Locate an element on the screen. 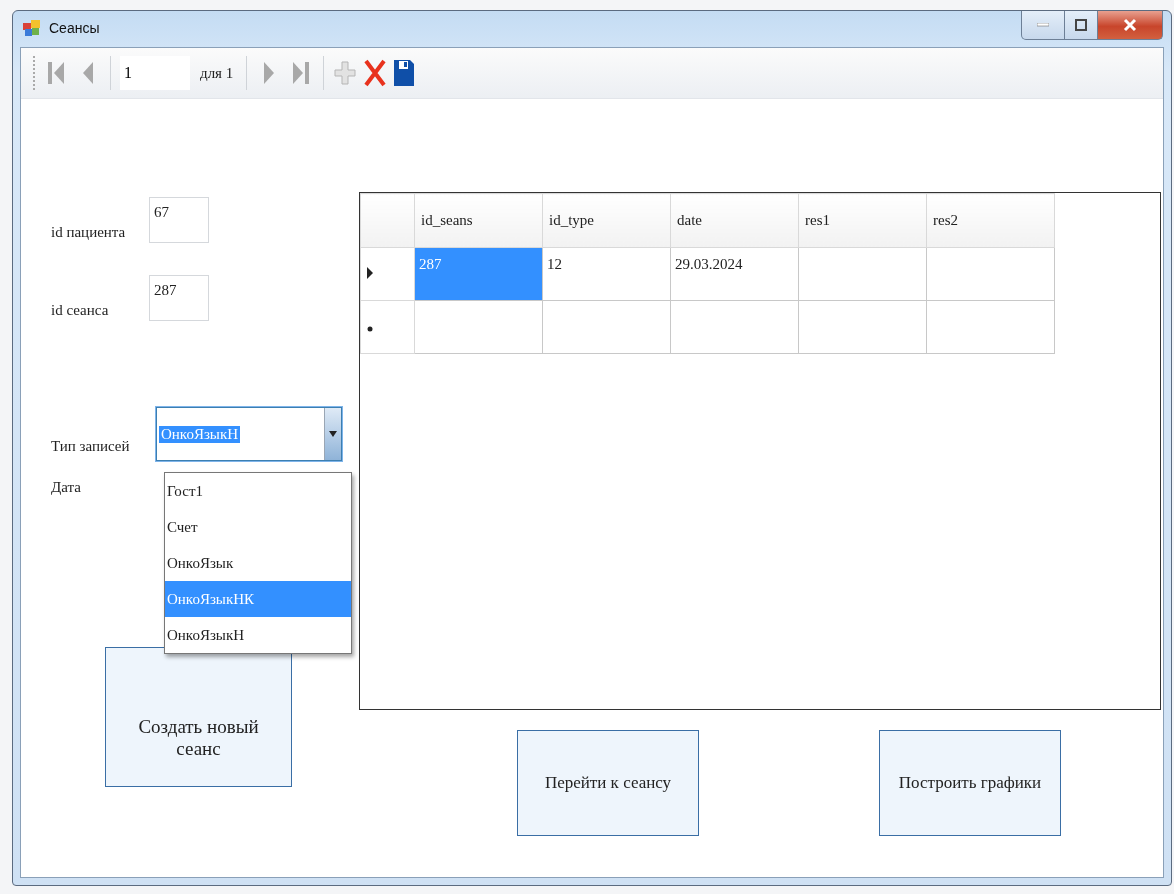 The image size is (1174, 894). column-header: date is located at coordinates (734, 220).